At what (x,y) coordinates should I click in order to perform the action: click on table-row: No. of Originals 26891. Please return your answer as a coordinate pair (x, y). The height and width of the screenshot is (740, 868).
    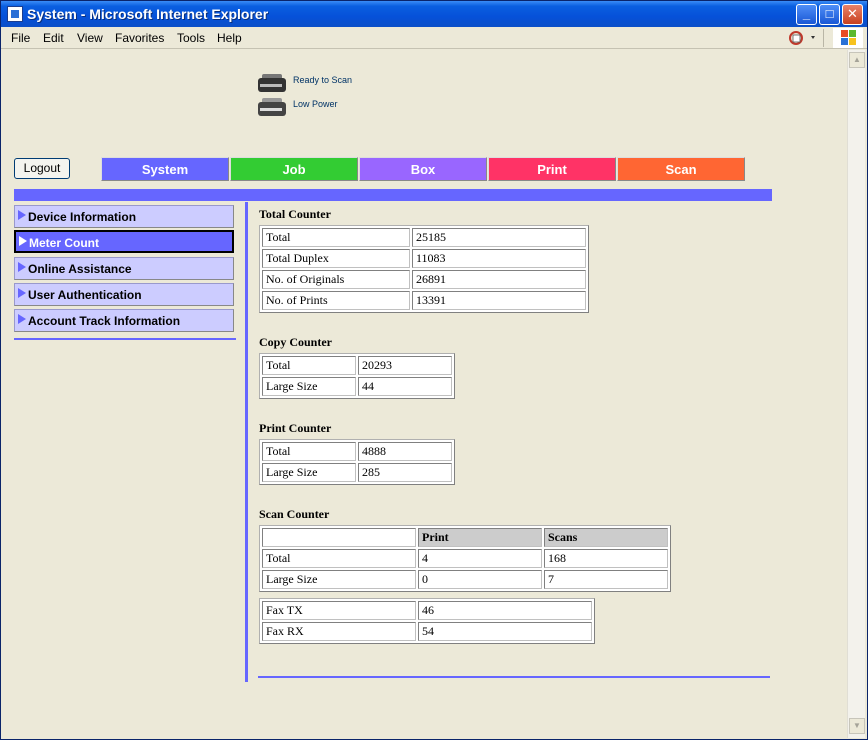
    Looking at the image, I should click on (424, 279).